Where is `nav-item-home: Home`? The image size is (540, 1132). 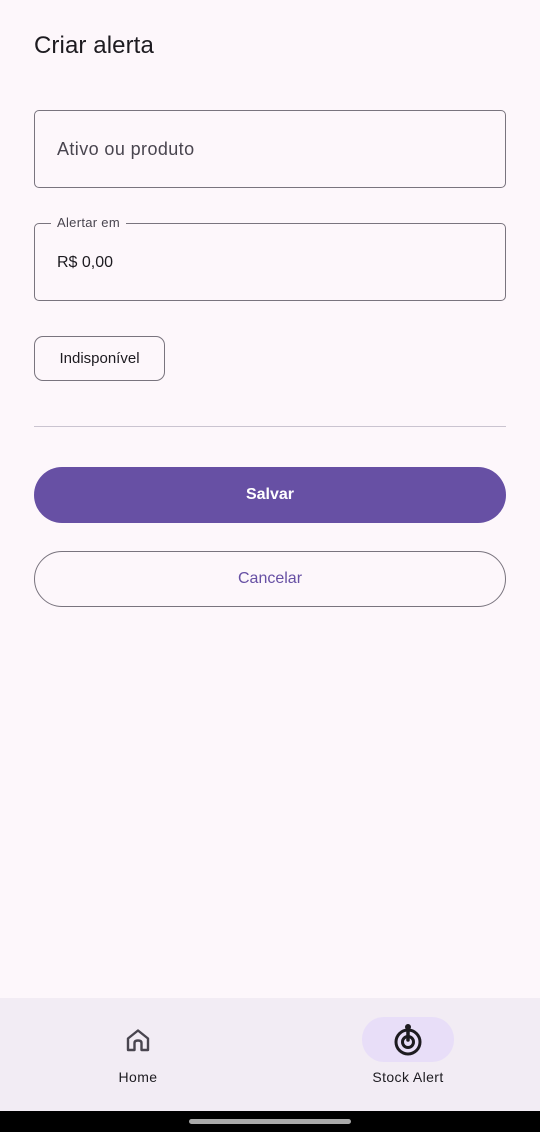 nav-item-home: Home is located at coordinates (135, 1054).